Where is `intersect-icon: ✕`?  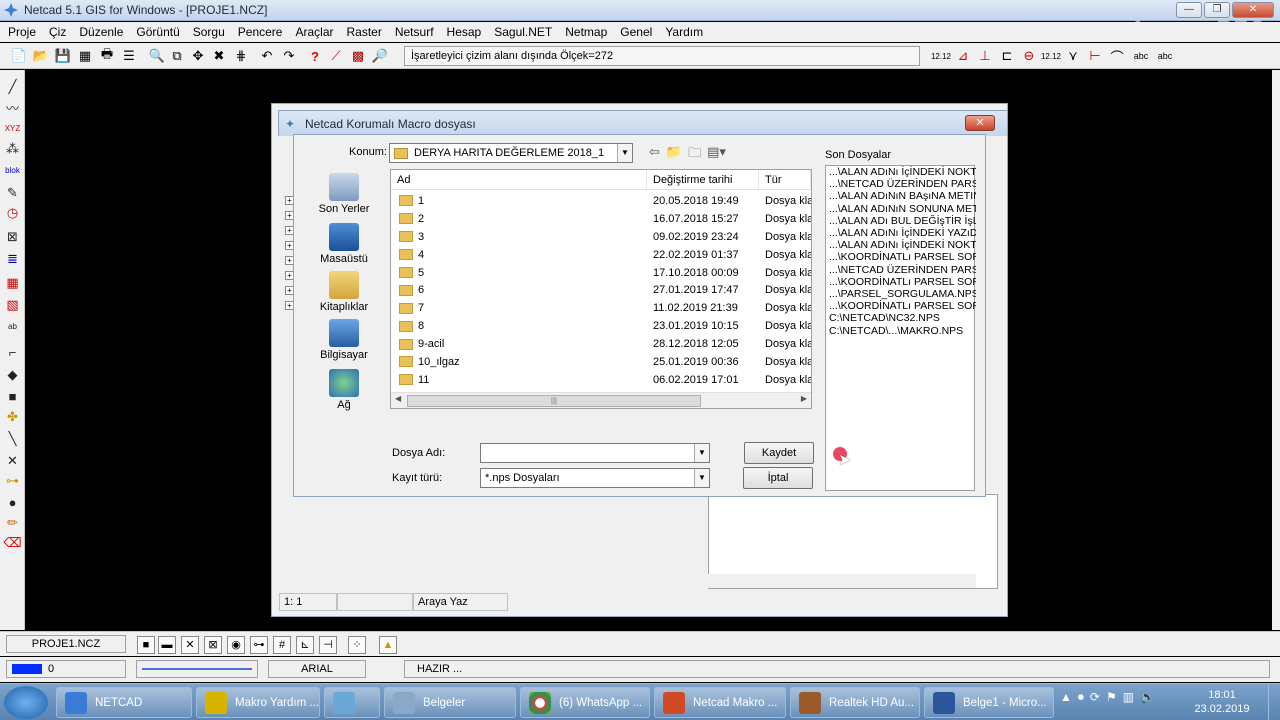 intersect-icon: ✕ is located at coordinates (12, 461).